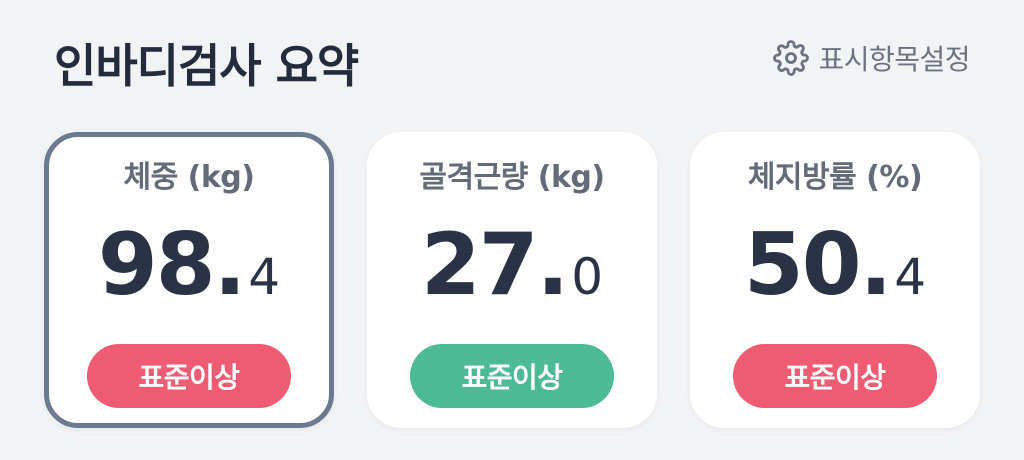  I want to click on display-settings-label: 표시항목설정, so click(894, 59).